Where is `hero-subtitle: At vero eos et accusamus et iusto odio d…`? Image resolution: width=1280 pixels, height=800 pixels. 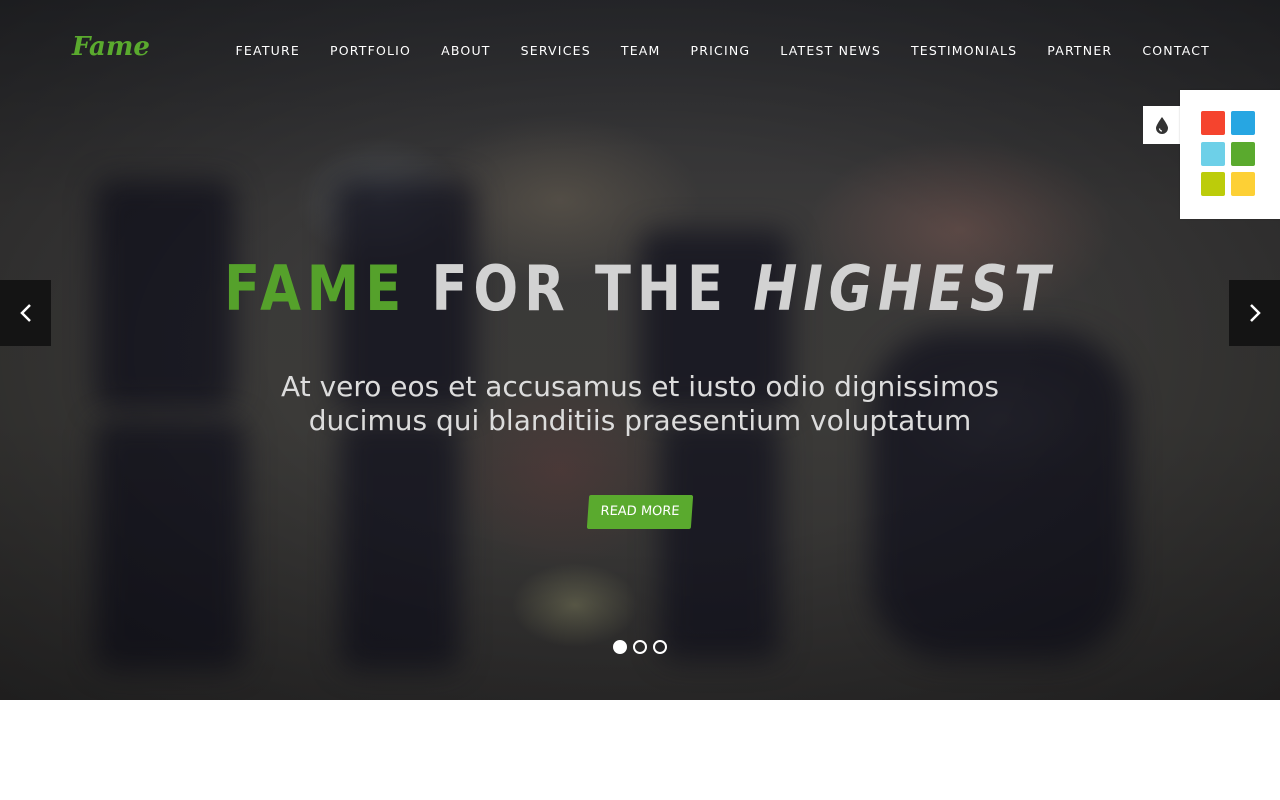 hero-subtitle: At vero eos et accusamus et iusto odio d… is located at coordinates (640, 404).